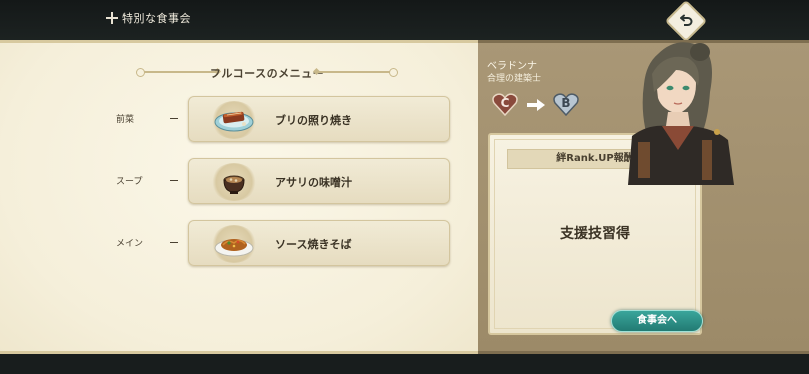 The width and height of the screenshot is (809, 374). What do you see at coordinates (313, 182) in the screenshot?
I see `dish-name: アサリの味噌汁` at bounding box center [313, 182].